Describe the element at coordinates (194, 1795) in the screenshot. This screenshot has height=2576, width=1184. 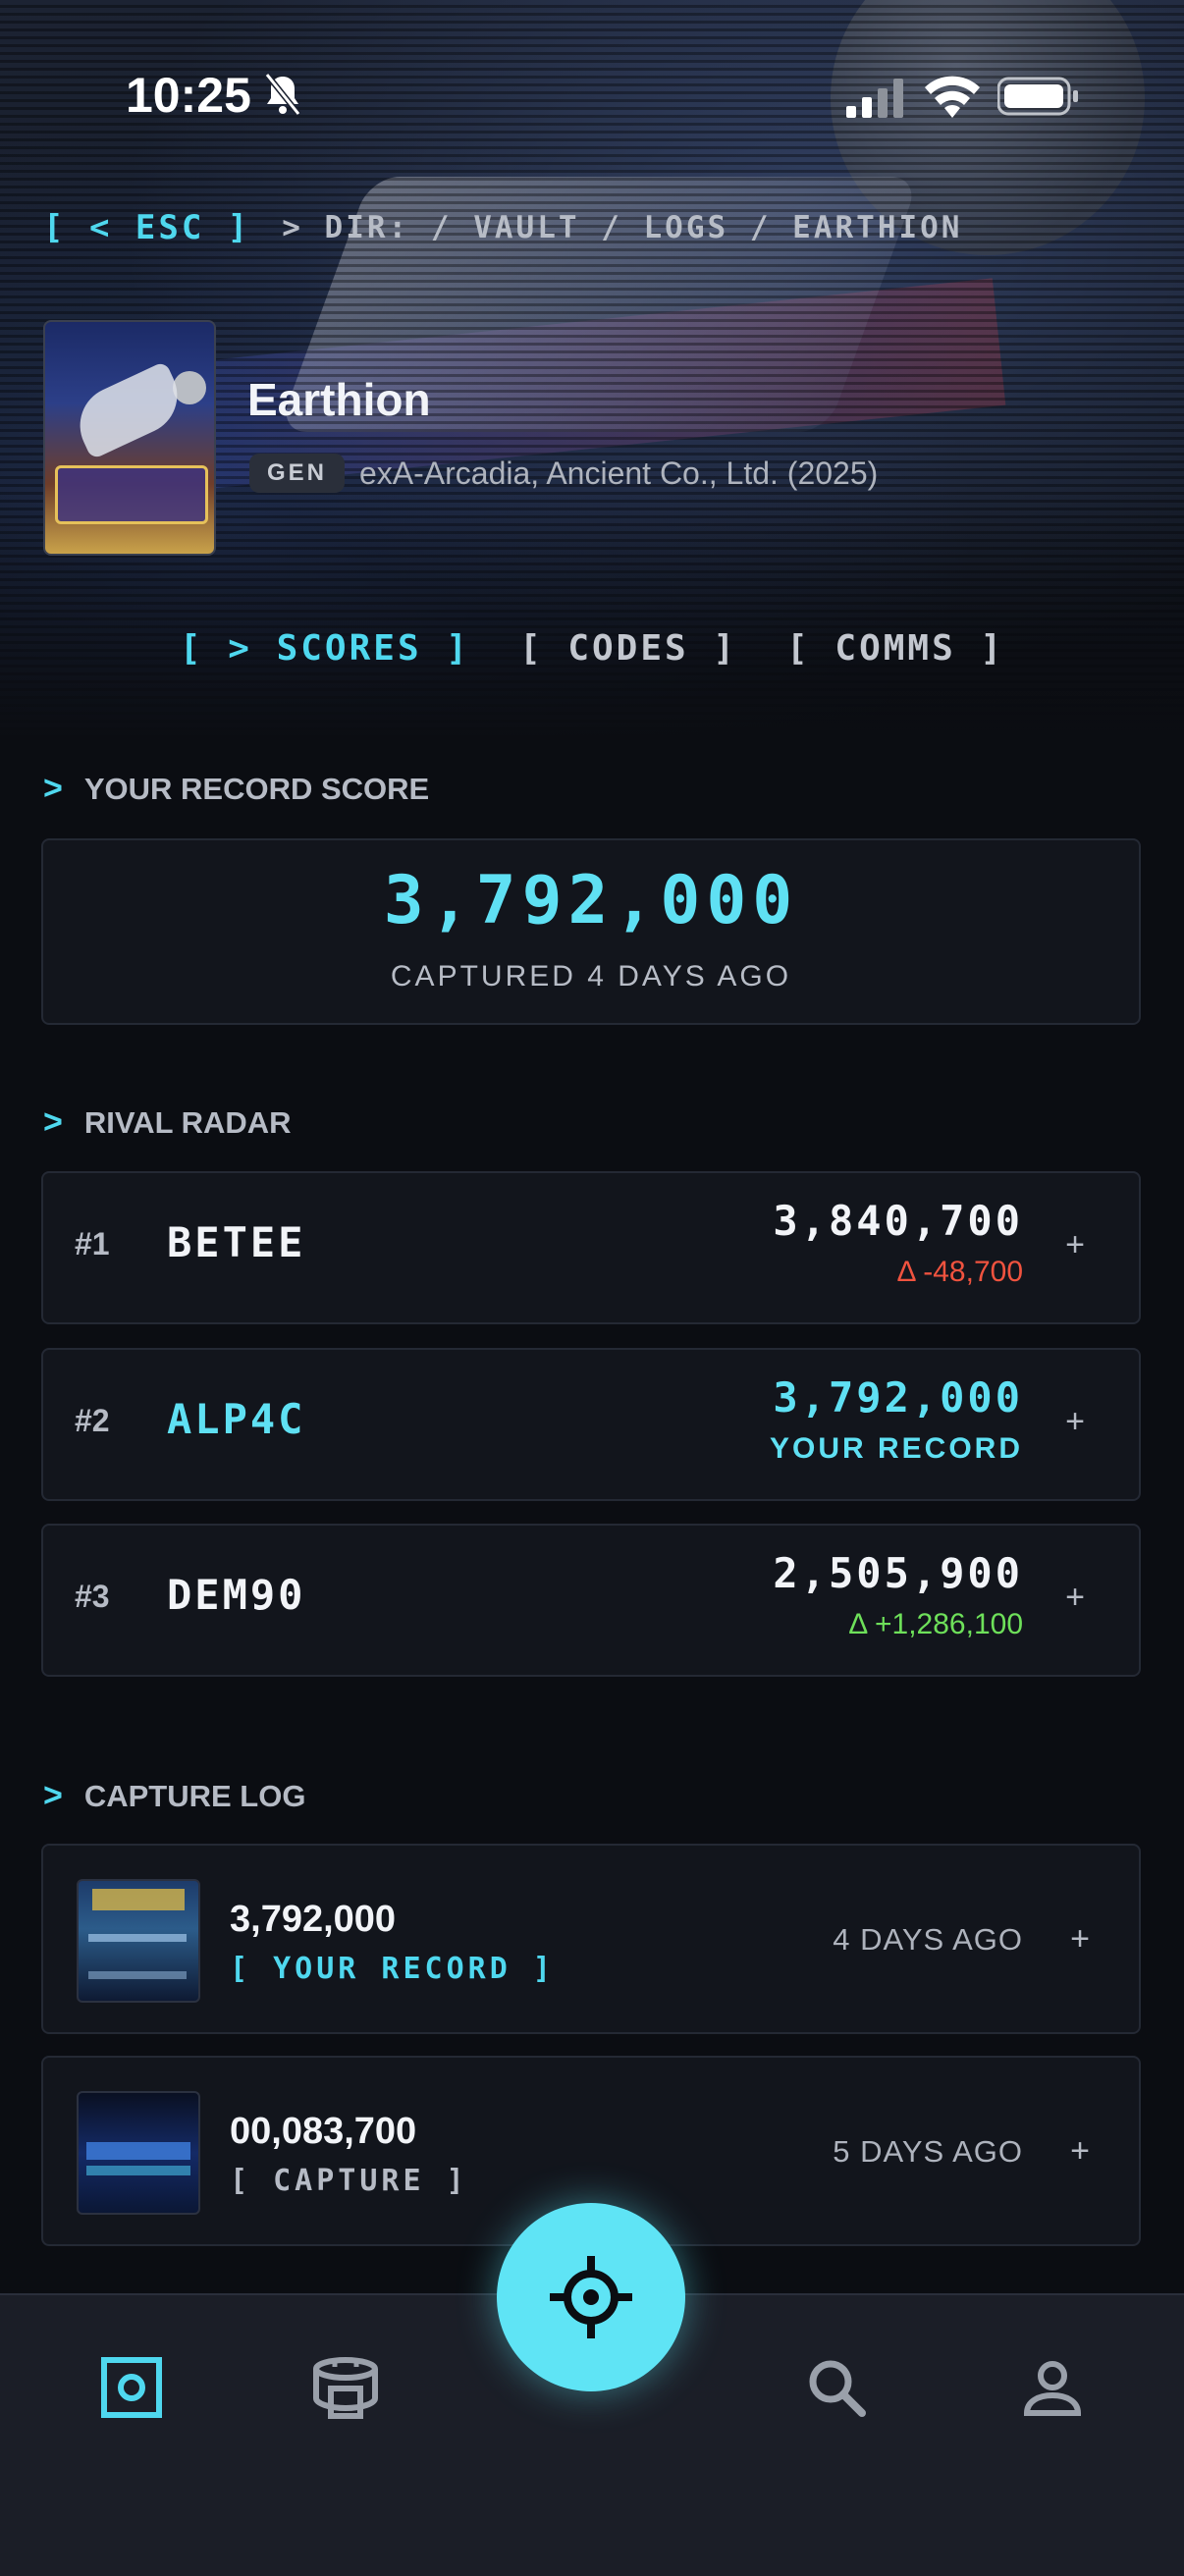
I see `section-label: CAPTURE LOG` at that location.